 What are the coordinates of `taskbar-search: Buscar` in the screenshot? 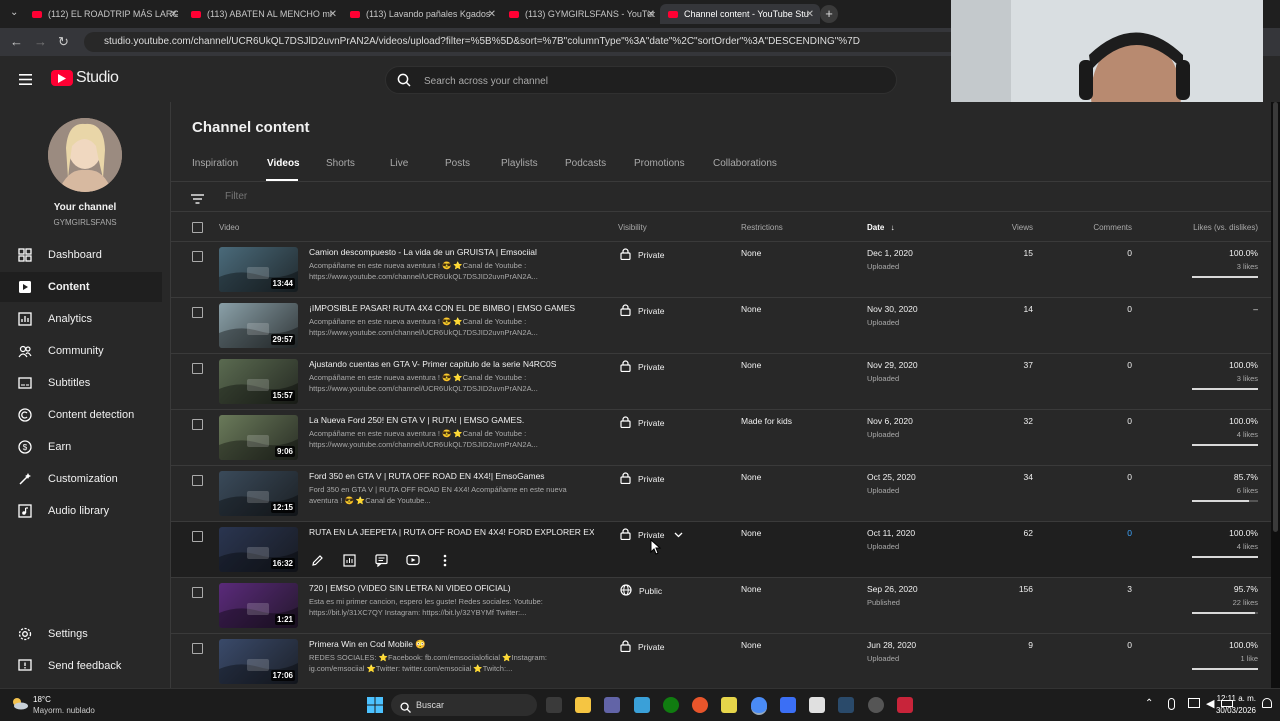 It's located at (464, 705).